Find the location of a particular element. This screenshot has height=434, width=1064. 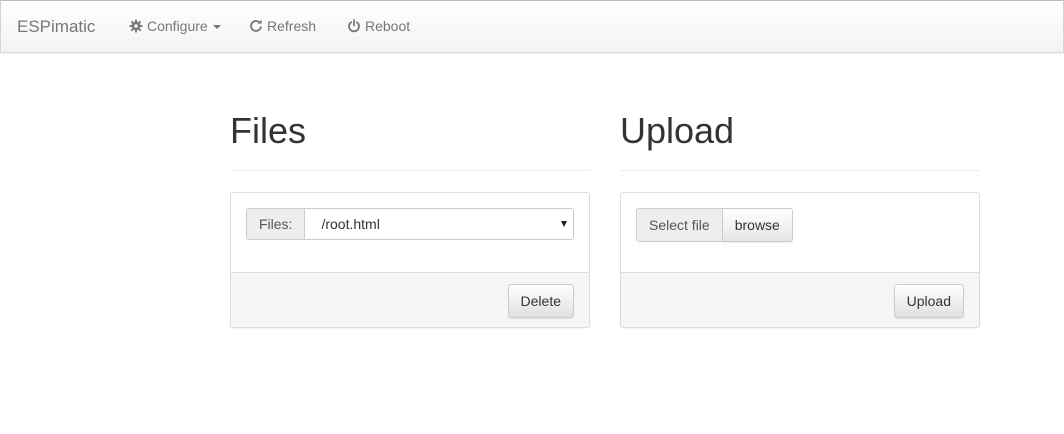

reboot-button: Reboot is located at coordinates (378, 26).